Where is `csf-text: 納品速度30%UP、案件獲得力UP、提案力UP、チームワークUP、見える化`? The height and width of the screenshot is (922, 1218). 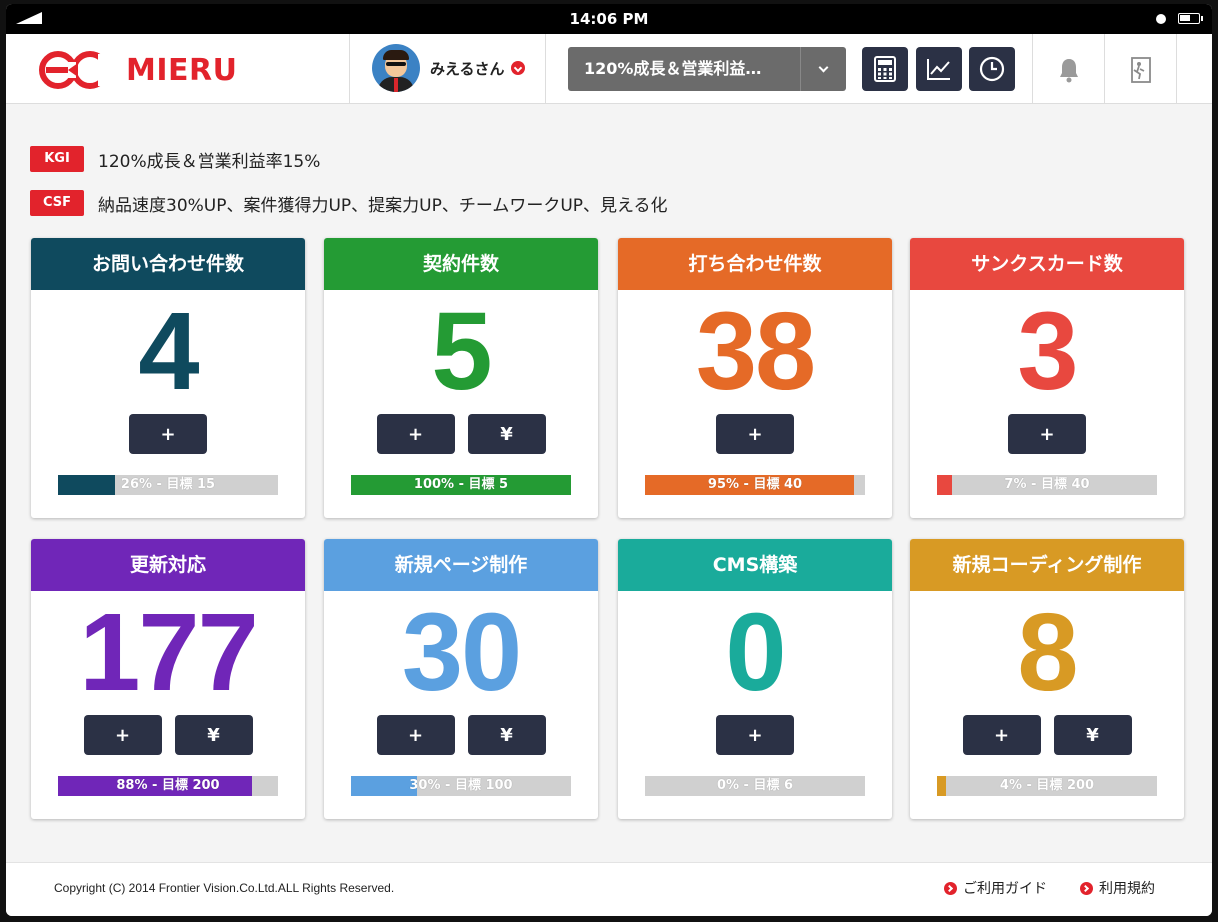 csf-text: 納品速度30%UP、案件獲得力UP、提案力UP、チームワークUP、見える化 is located at coordinates (383, 205).